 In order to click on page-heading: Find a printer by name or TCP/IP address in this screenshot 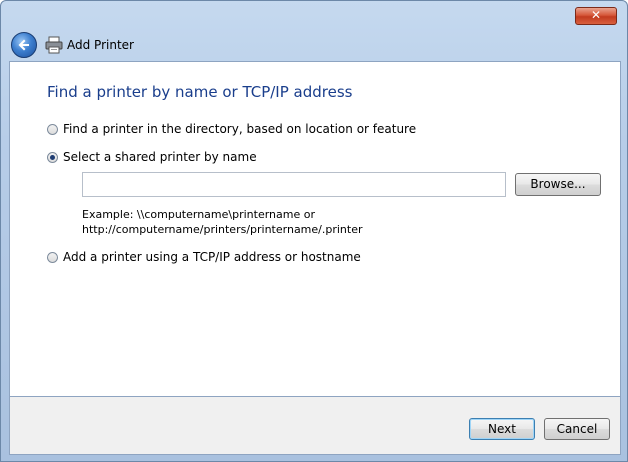, I will do `click(200, 92)`.